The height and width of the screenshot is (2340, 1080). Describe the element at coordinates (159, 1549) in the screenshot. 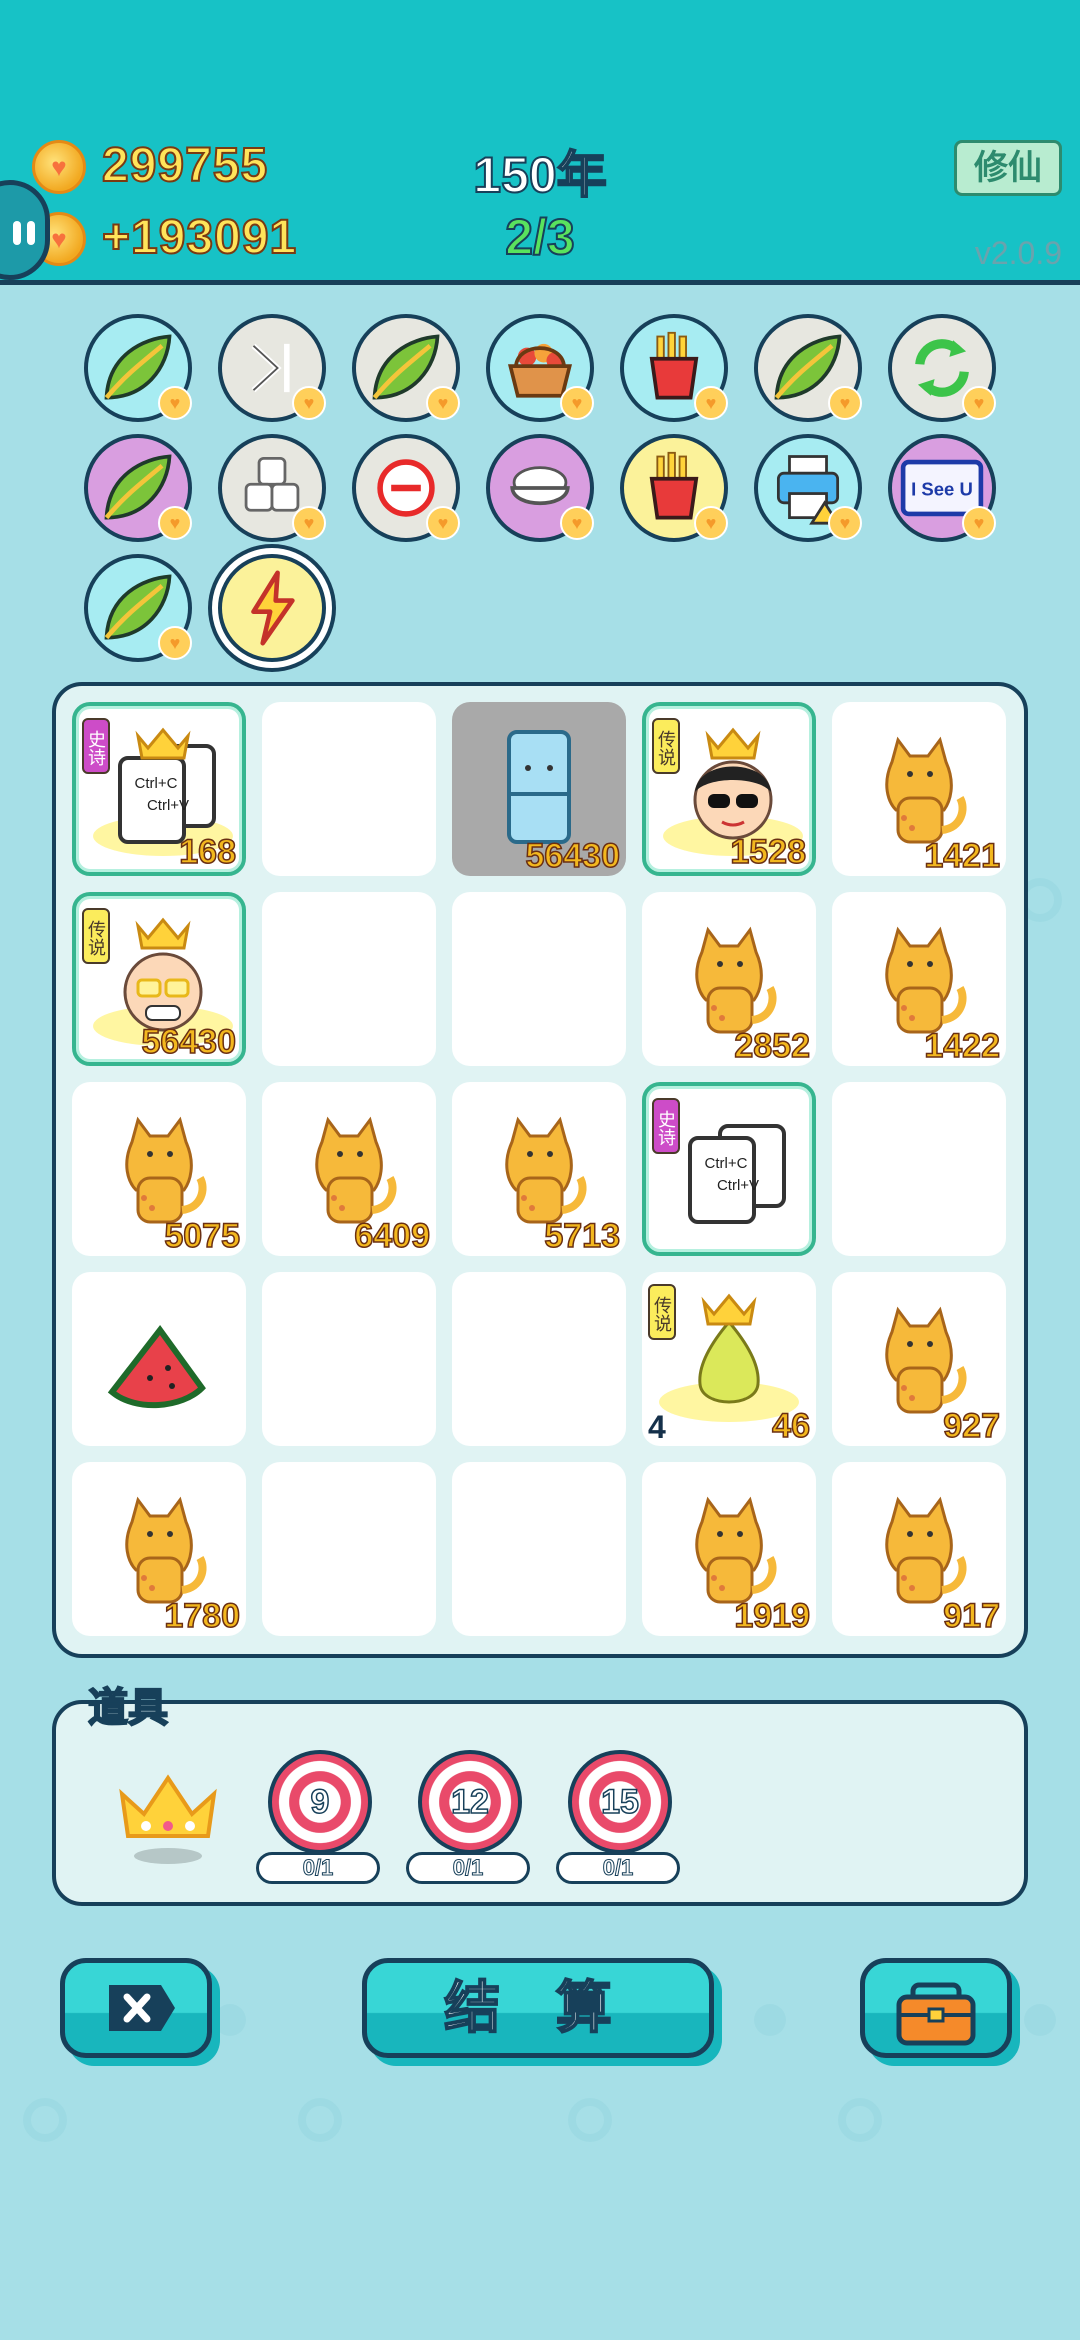

I see `board-cell-cat: 1780` at that location.